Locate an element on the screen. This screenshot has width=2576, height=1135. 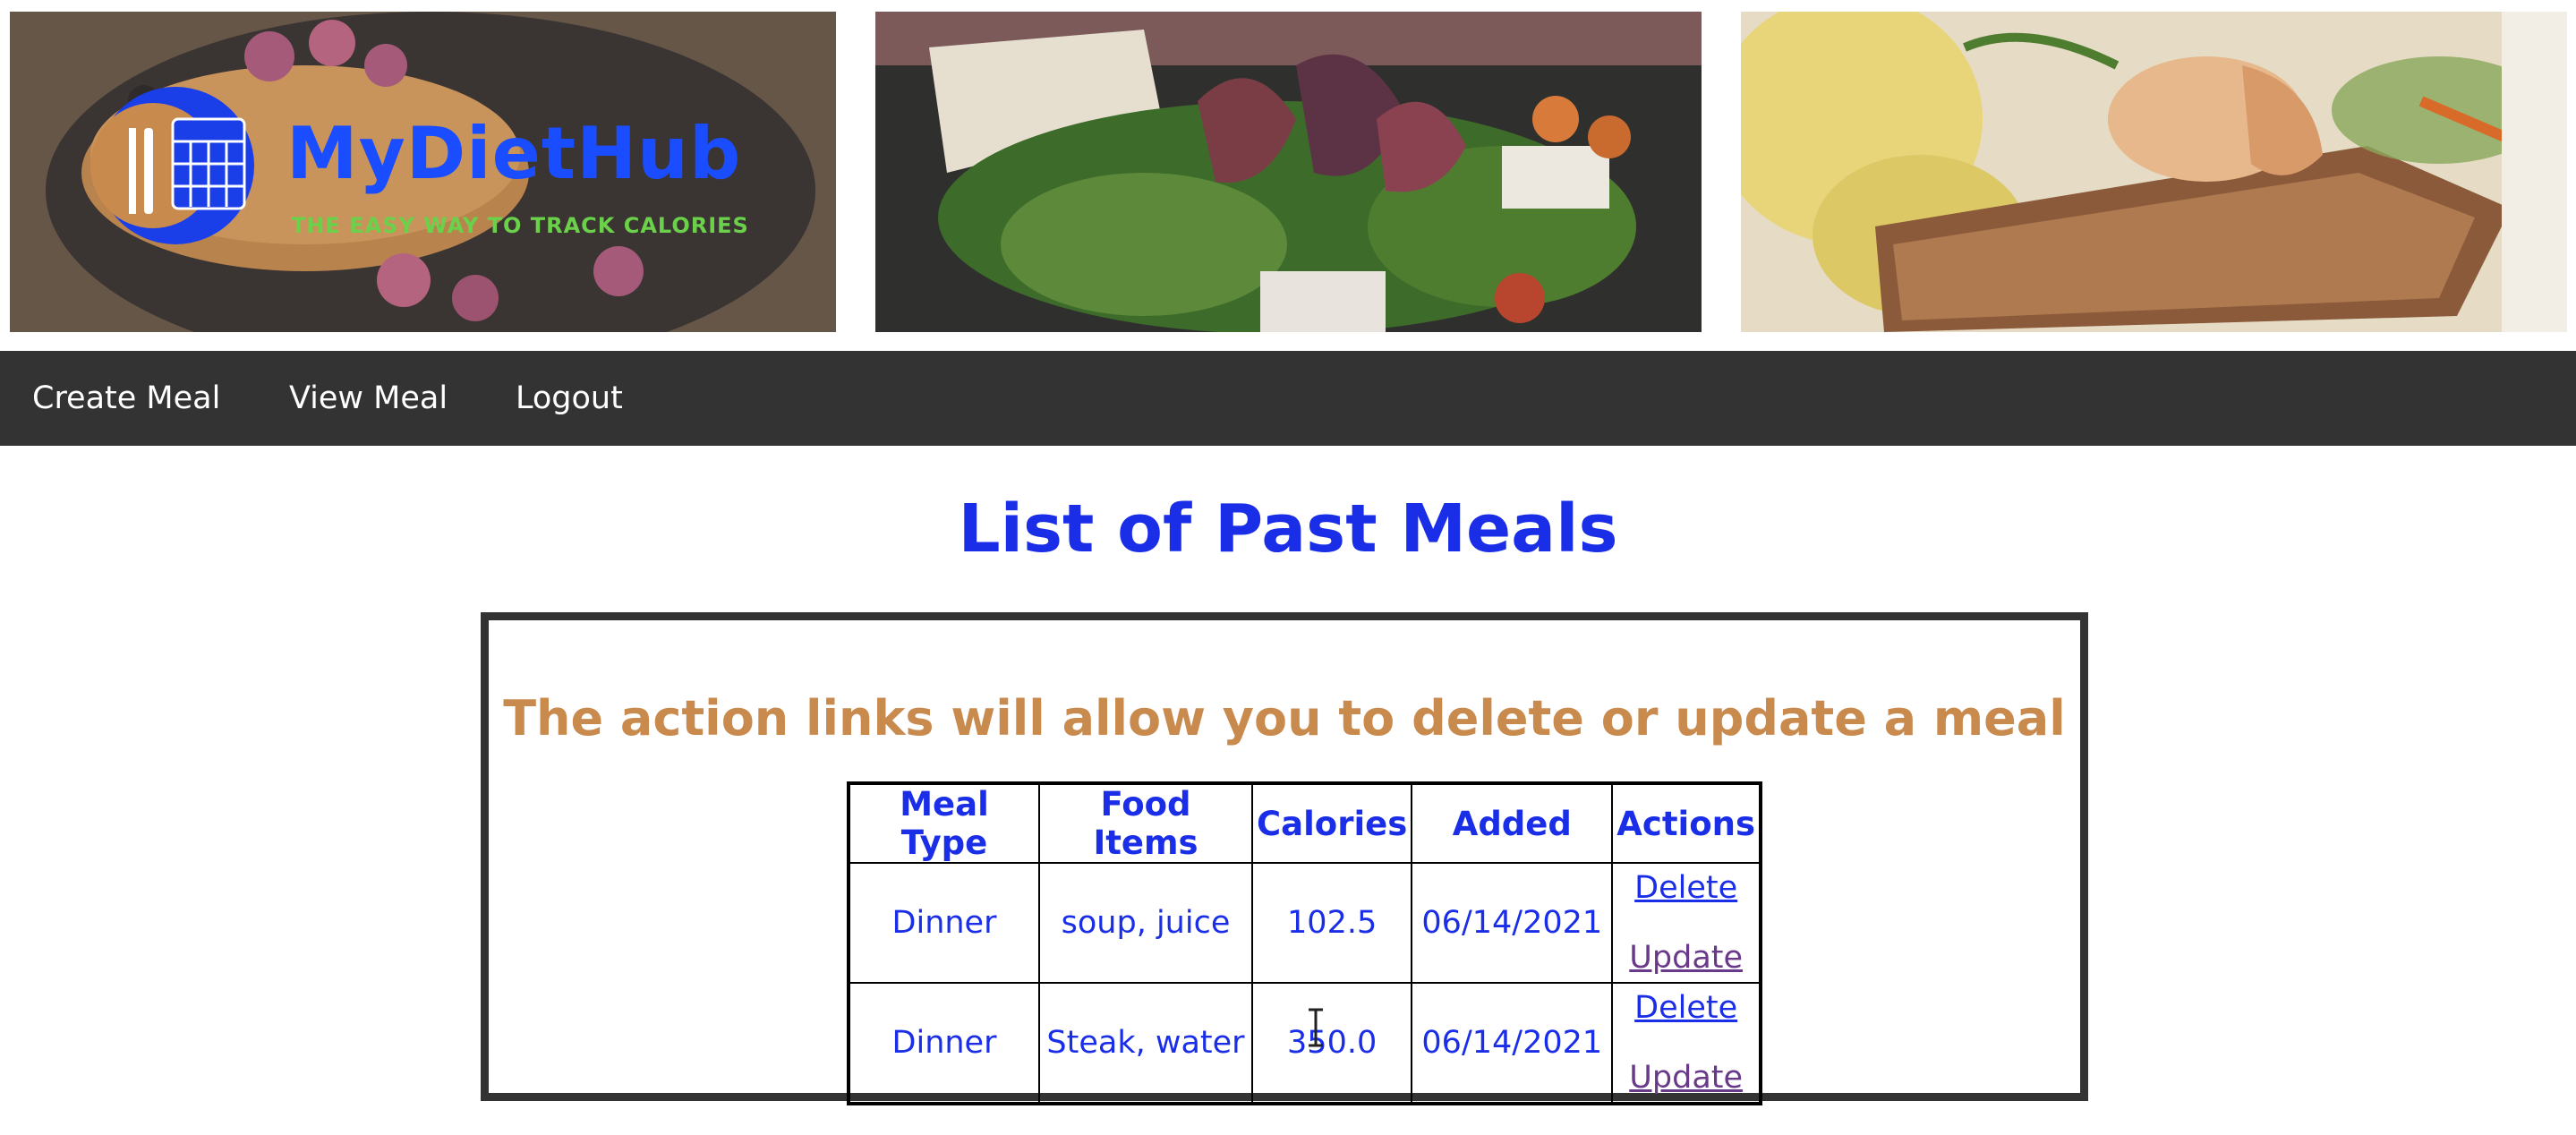
nav-create-meal-link: Create Meal is located at coordinates (126, 398).